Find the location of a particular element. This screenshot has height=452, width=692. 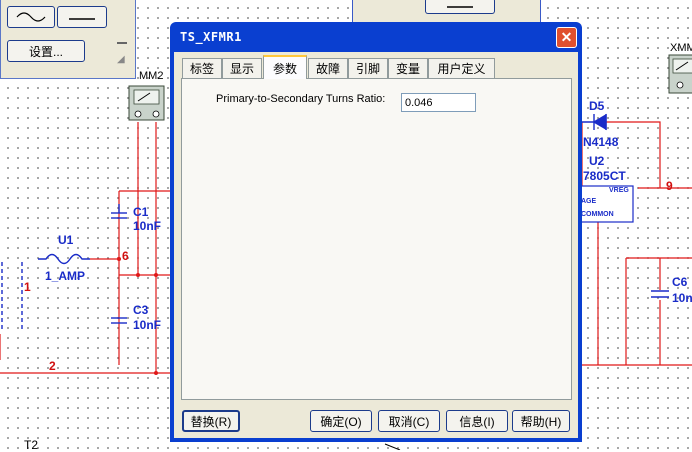

ok-button: 确定(O) is located at coordinates (341, 421).